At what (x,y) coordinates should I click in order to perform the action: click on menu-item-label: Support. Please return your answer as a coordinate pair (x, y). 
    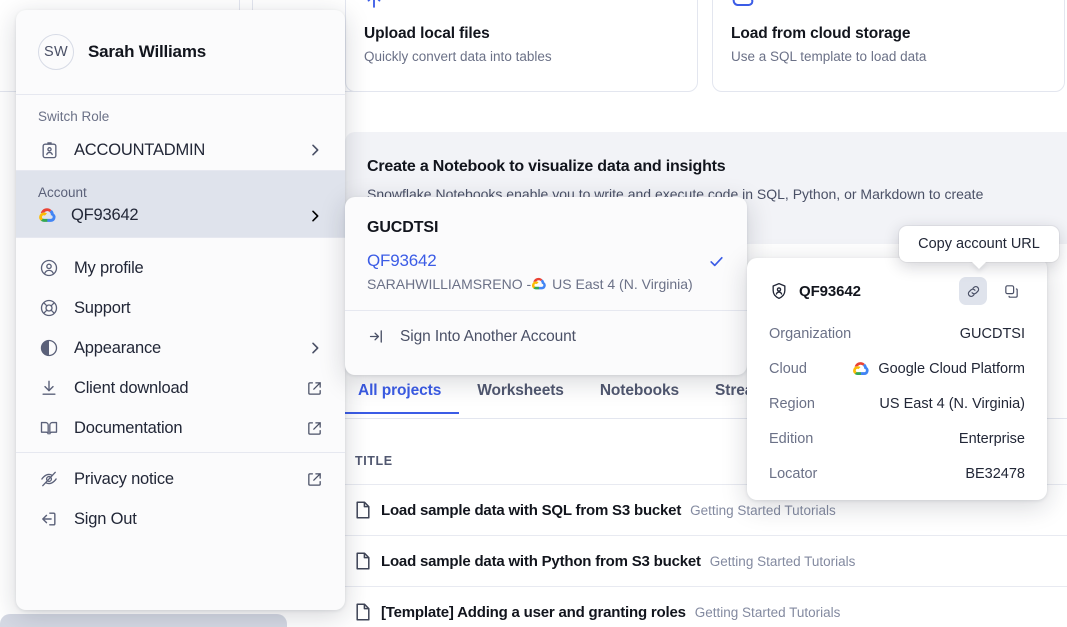
    Looking at the image, I should click on (102, 307).